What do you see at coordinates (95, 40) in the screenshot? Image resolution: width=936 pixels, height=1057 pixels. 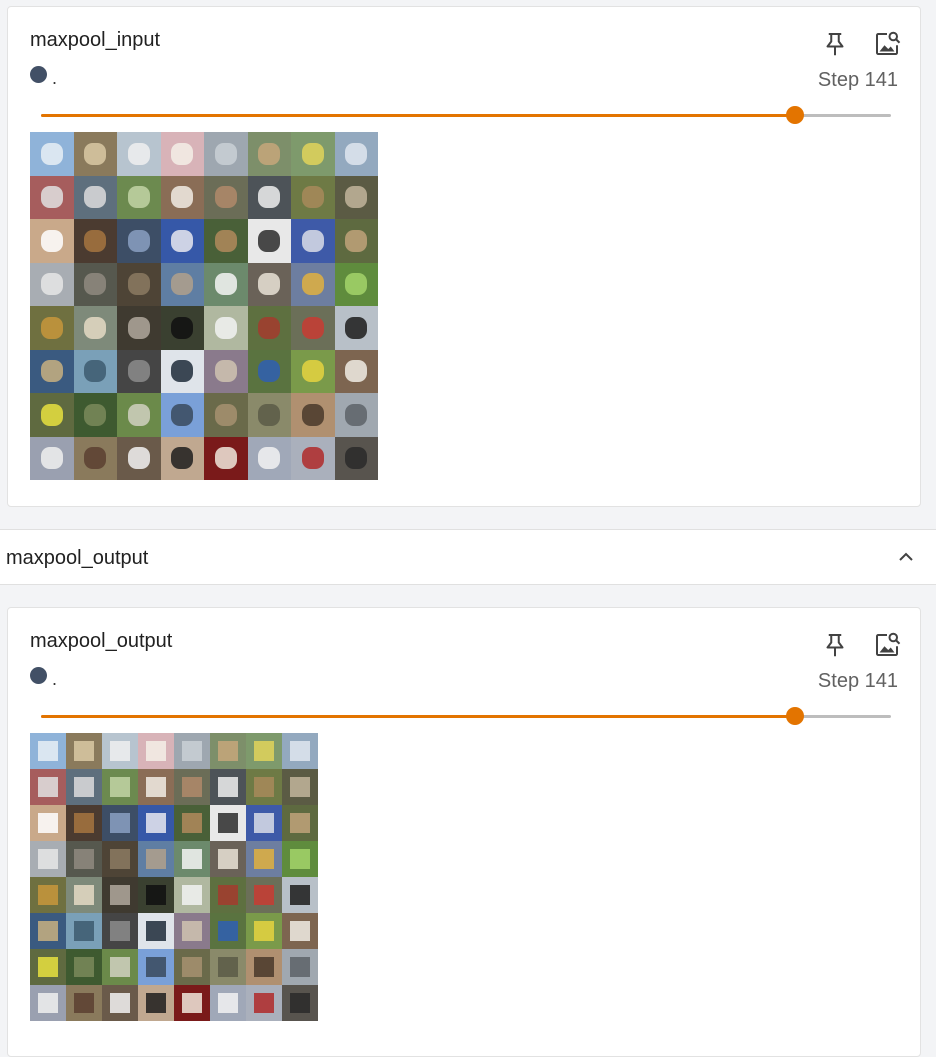 I see `card-title: maxpool_input` at bounding box center [95, 40].